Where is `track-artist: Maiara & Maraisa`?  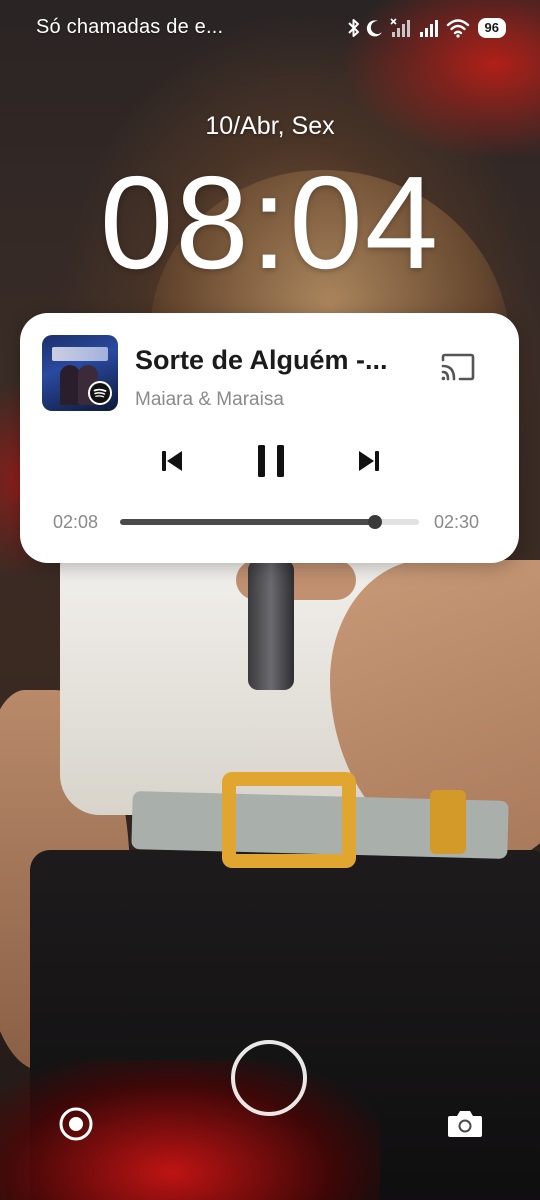
track-artist: Maiara & Maraisa is located at coordinates (209, 399).